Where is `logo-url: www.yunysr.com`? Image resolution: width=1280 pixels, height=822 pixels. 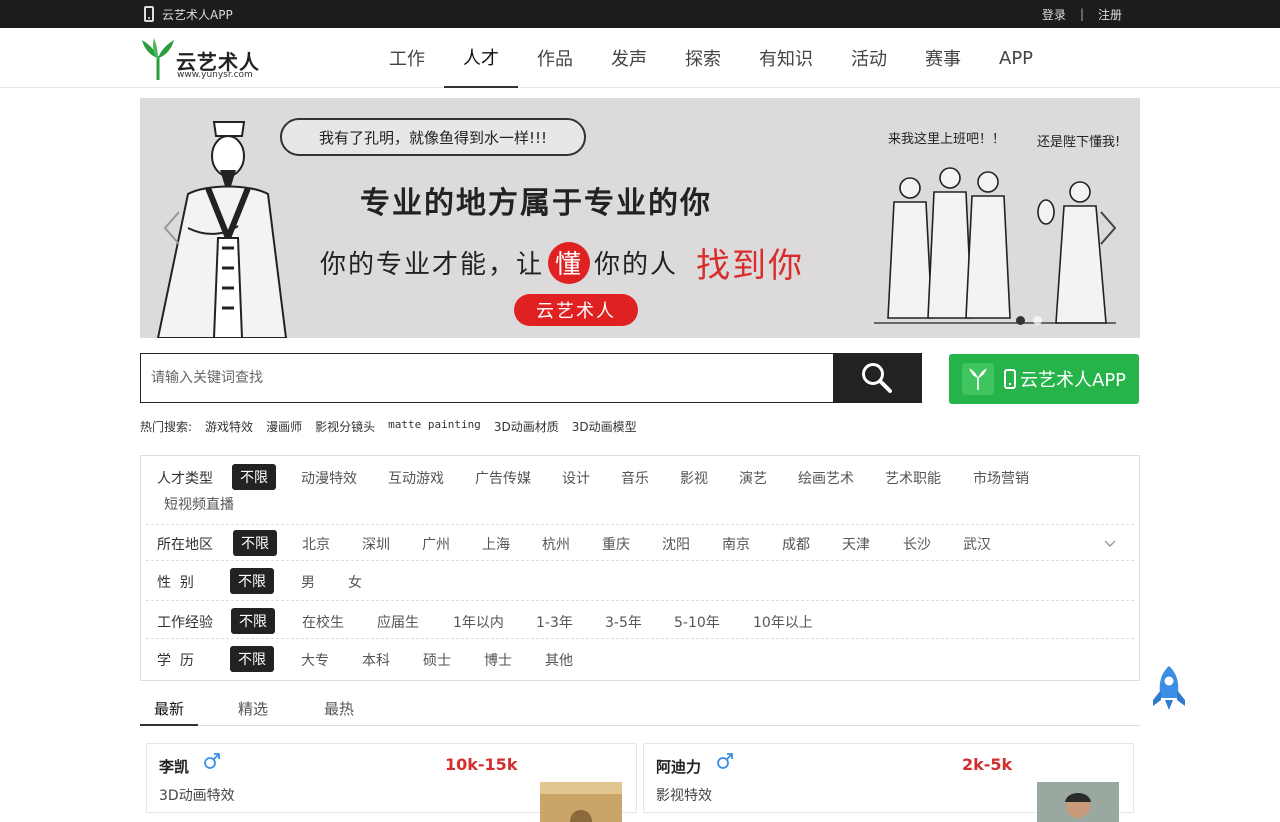 logo-url: www.yunysr.com is located at coordinates (215, 75).